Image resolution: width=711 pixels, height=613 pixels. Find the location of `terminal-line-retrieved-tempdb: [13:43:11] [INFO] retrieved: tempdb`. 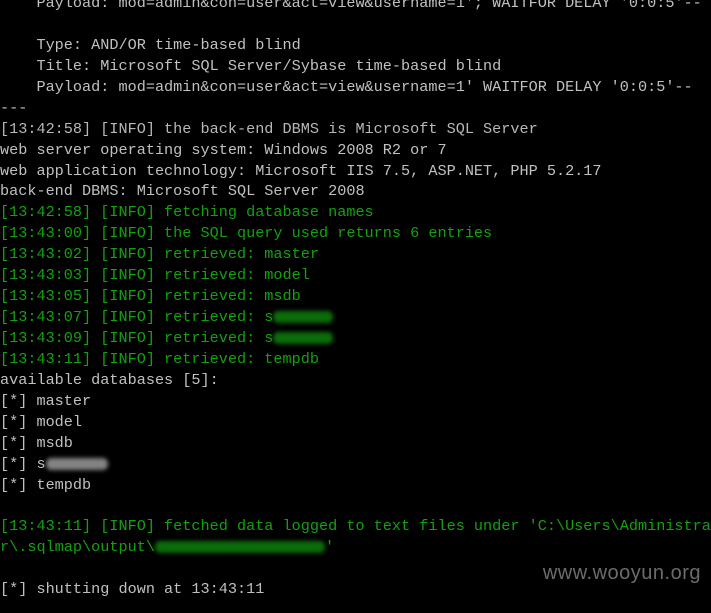

terminal-line-retrieved-tempdb: [13:43:11] [INFO] retrieved: tempdb is located at coordinates (159, 358).